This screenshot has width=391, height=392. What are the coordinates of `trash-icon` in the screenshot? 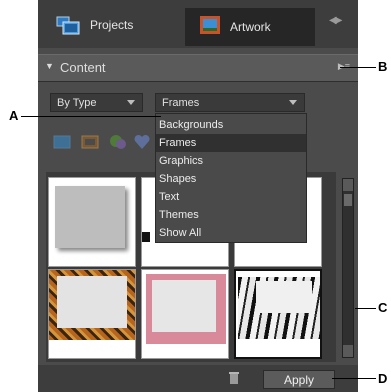 It's located at (234, 378).